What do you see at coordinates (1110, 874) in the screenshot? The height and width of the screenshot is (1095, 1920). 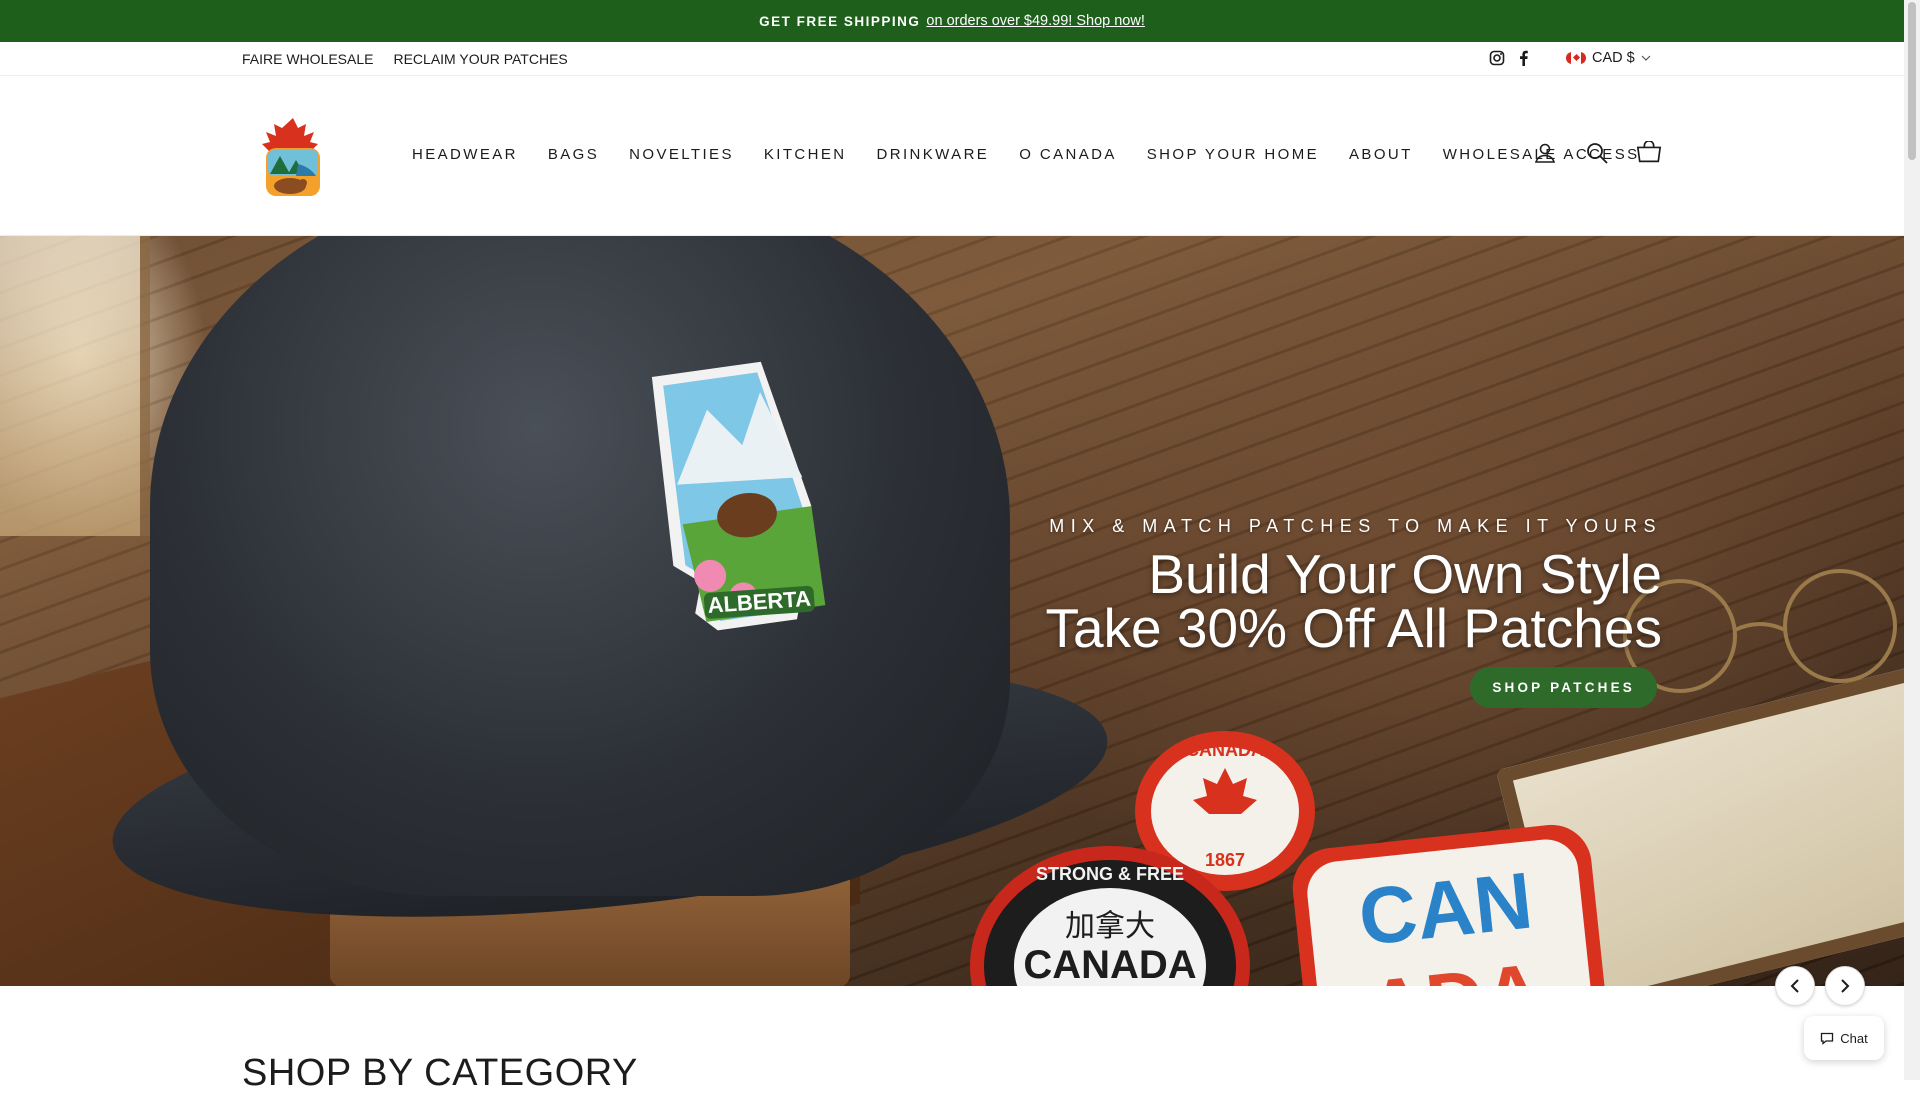 I see `patch-strong-free-text: STRONG & FREE` at bounding box center [1110, 874].